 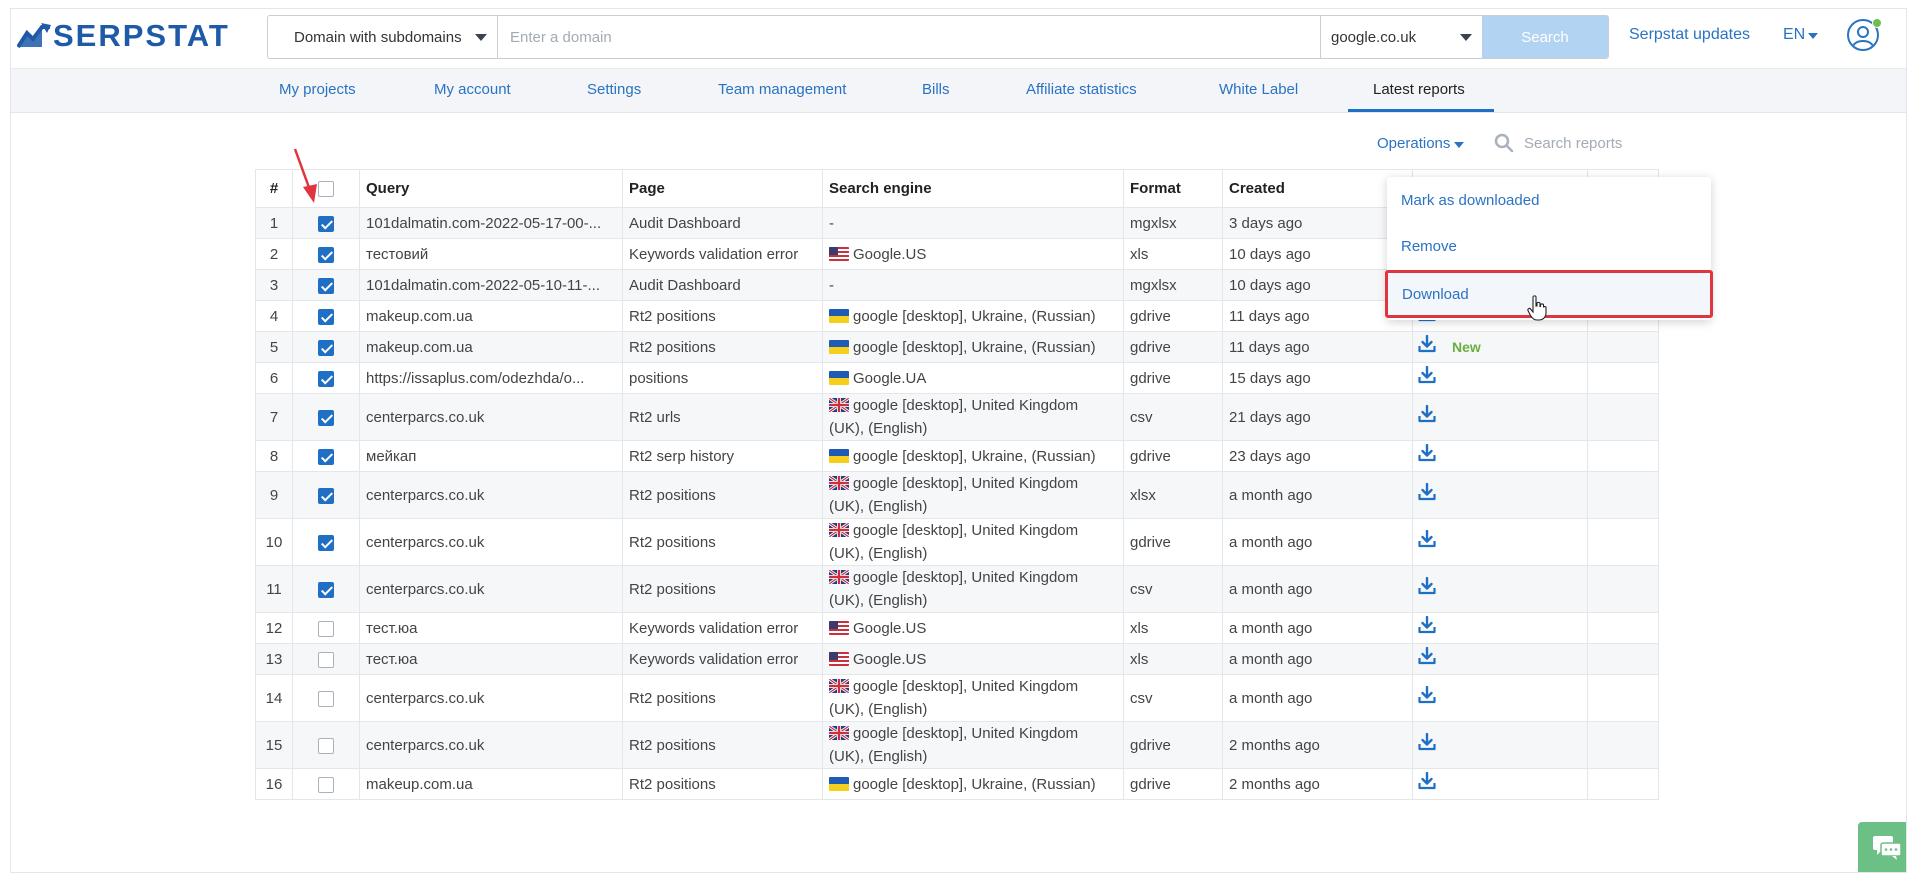 What do you see at coordinates (909, 37) in the screenshot?
I see `domain-input` at bounding box center [909, 37].